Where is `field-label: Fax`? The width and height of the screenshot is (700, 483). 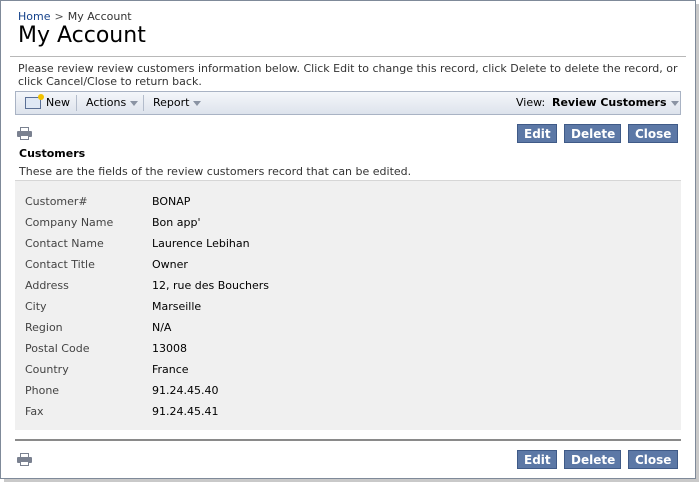 field-label: Fax is located at coordinates (34, 411).